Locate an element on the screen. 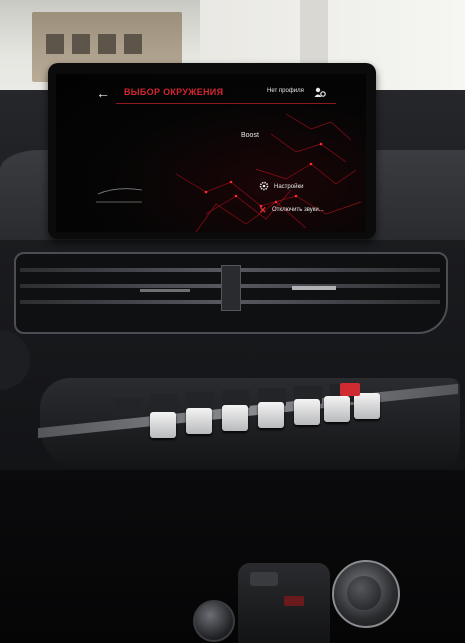 This screenshot has height=643, width=465. screen-header: ← ВЫБОР ОКРУЖЕНИЯ Нет профиля is located at coordinates (211, 93).